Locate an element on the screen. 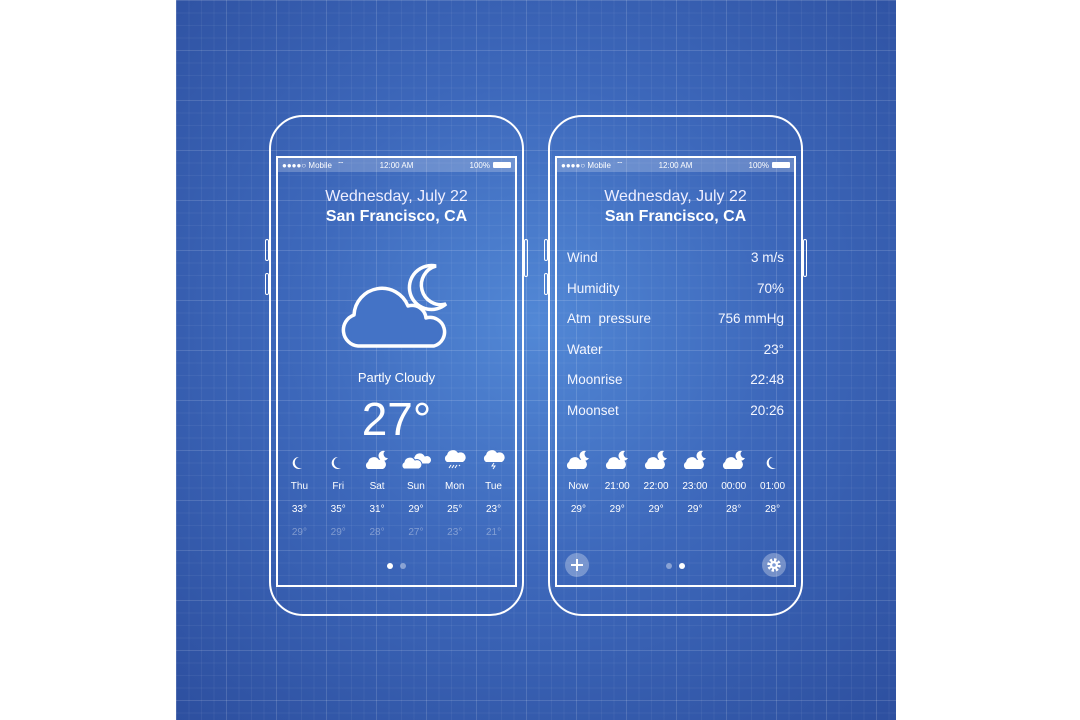  low-temp: 28° is located at coordinates (377, 532).